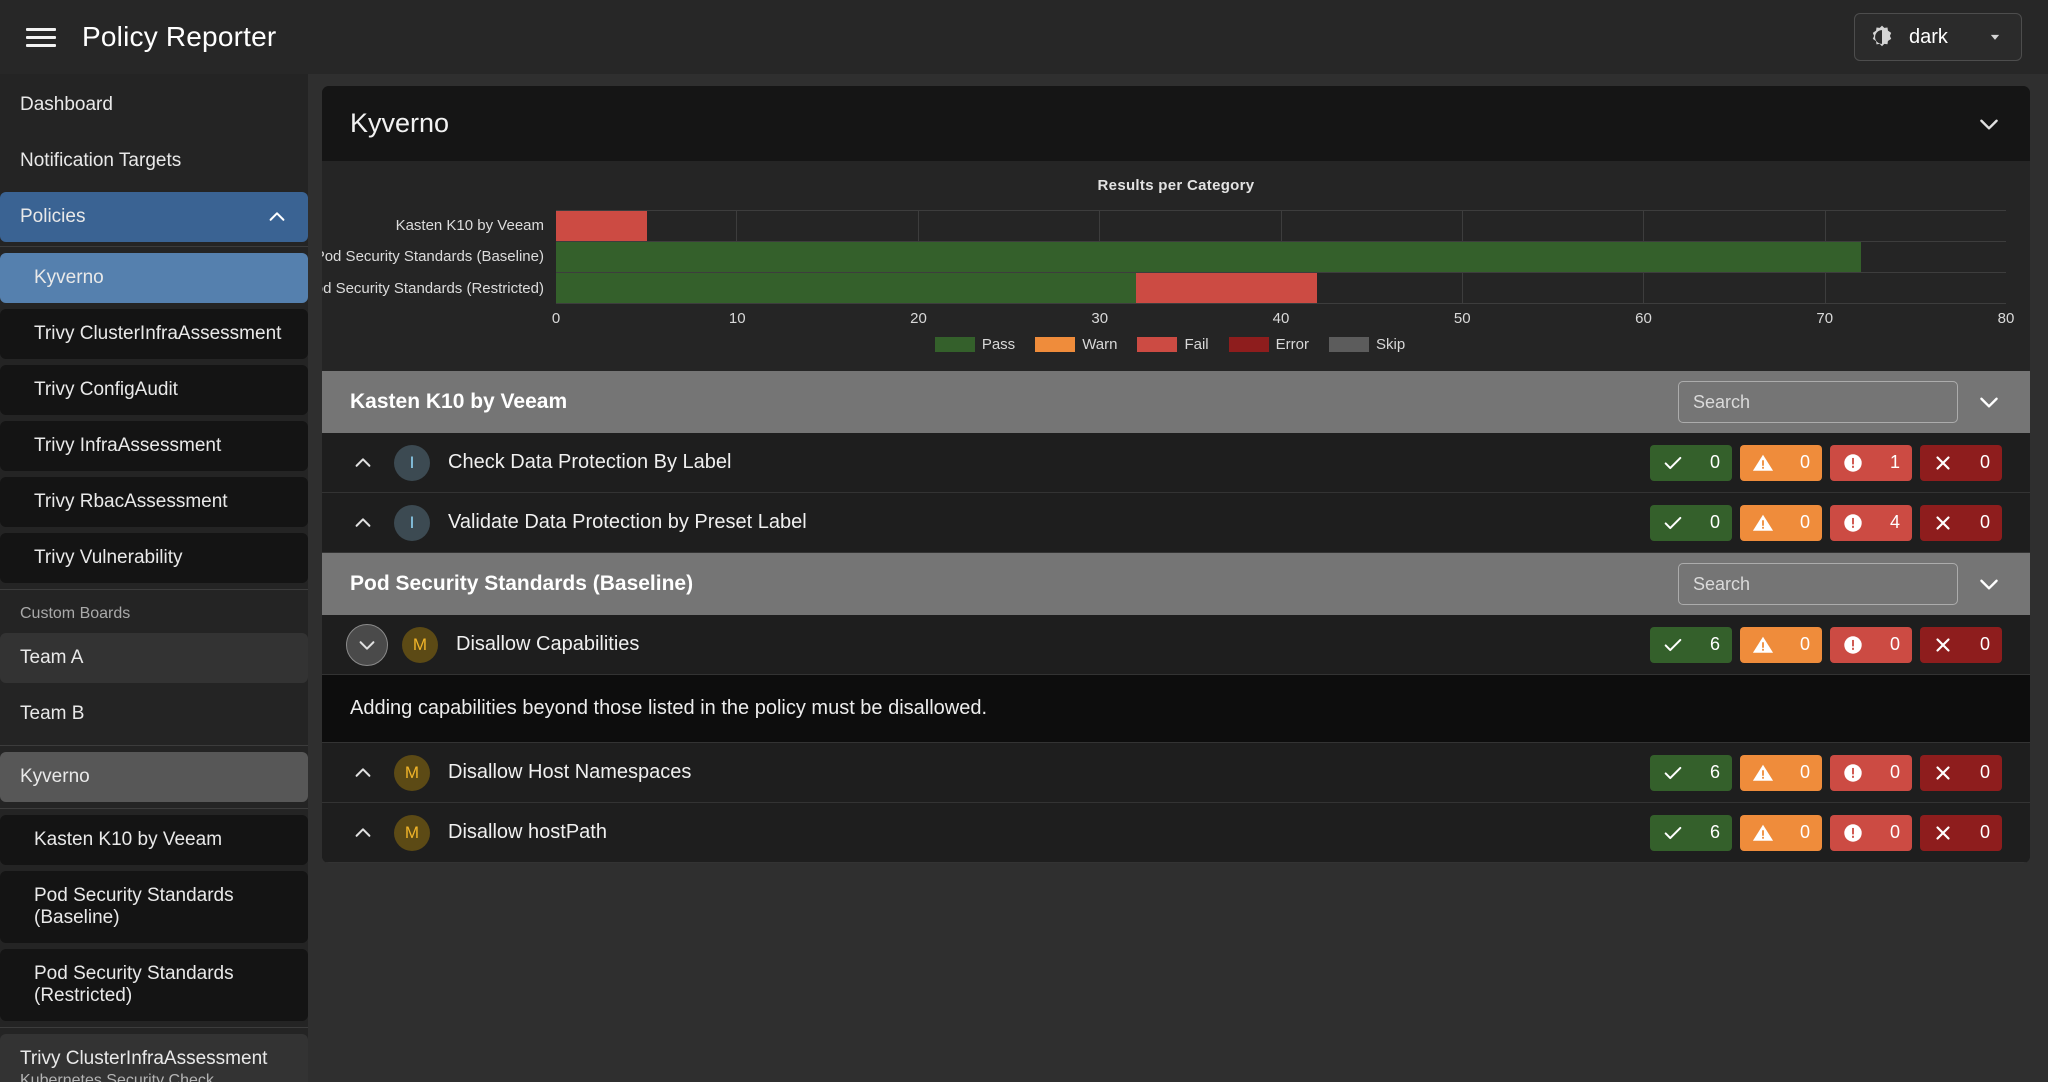 This screenshot has height=1082, width=2048. What do you see at coordinates (1826, 522) in the screenshot?
I see `result-badges: 0 0 4 0` at bounding box center [1826, 522].